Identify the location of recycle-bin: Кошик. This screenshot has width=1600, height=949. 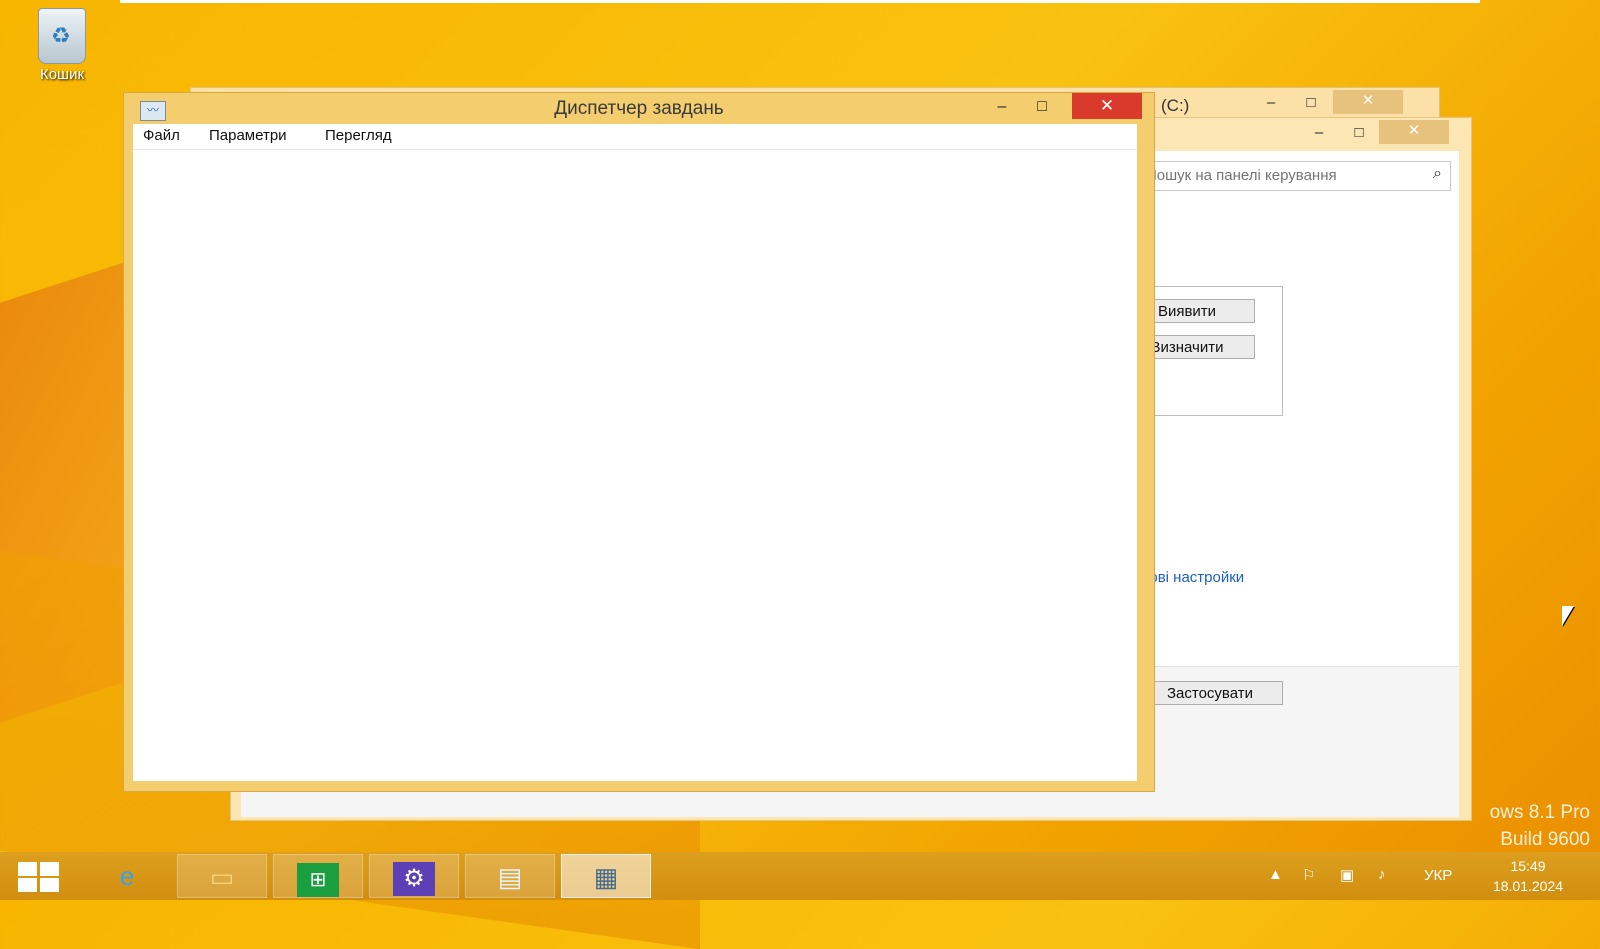
(62, 45).